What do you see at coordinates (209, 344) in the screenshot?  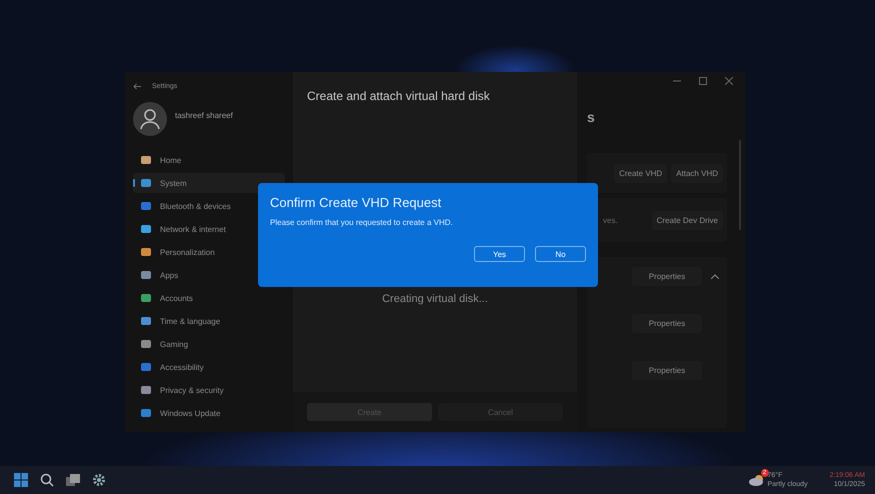 I see `nav-item: Gaming` at bounding box center [209, 344].